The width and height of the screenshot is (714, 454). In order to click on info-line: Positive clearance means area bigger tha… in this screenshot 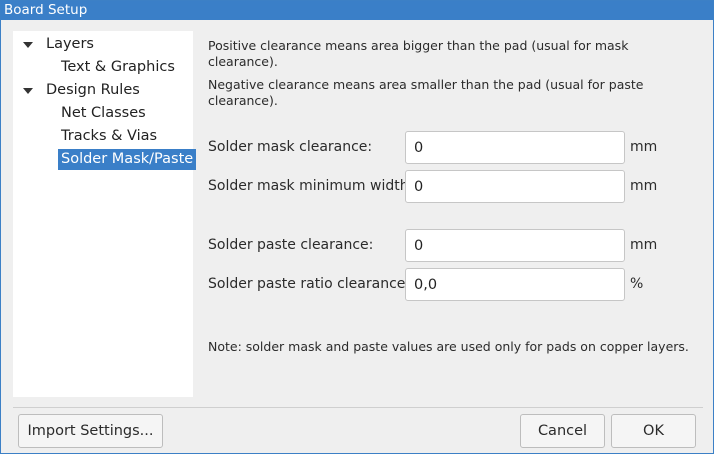, I will do `click(418, 45)`.